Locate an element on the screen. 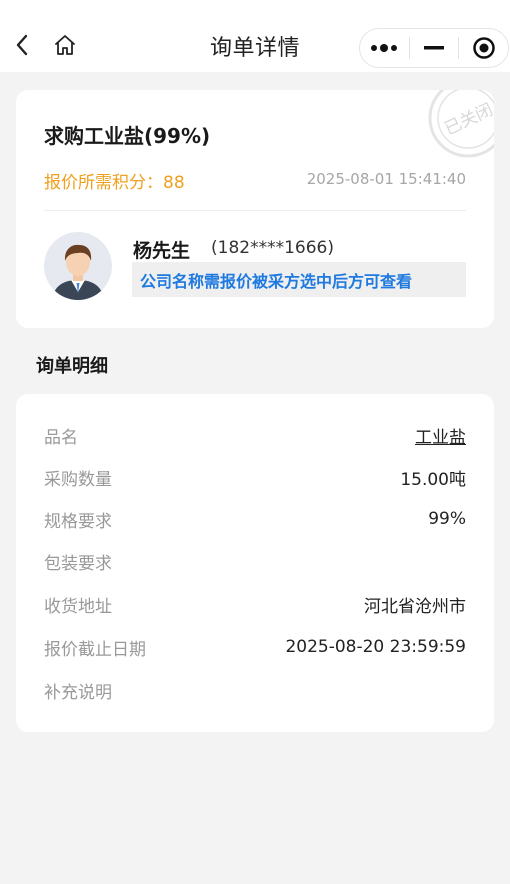 This screenshot has height=884, width=510. detail-row-deadline: 报价截止日期 2025-08-20 23:59:59 is located at coordinates (255, 647).